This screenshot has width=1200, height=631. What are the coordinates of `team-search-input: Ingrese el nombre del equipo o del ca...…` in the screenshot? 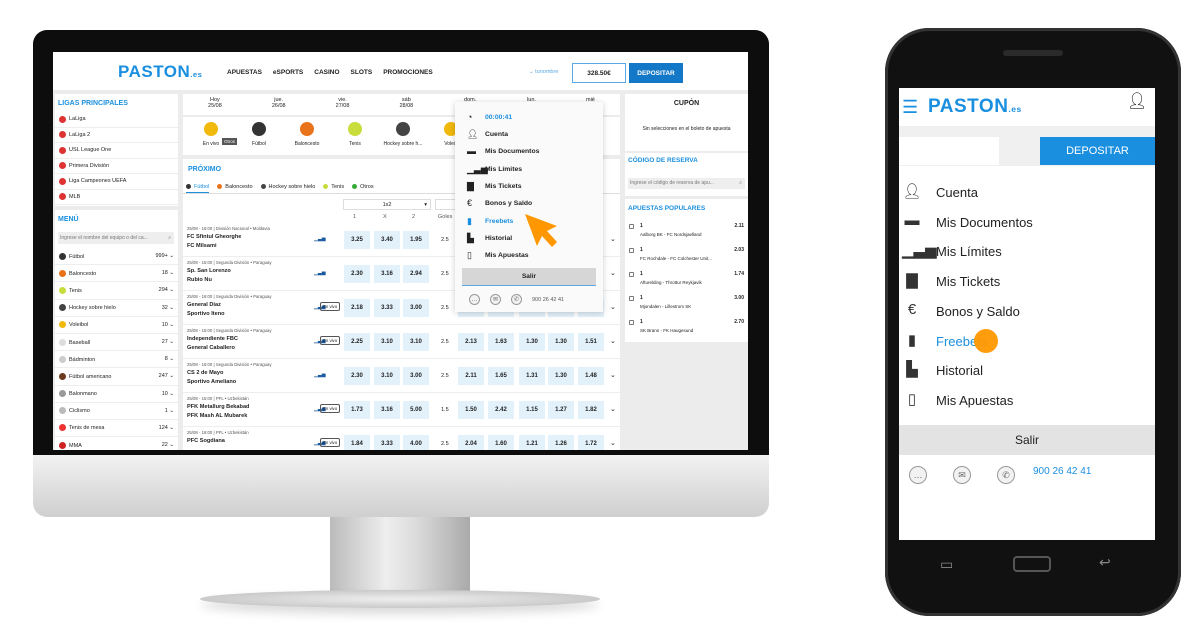 It's located at (116, 238).